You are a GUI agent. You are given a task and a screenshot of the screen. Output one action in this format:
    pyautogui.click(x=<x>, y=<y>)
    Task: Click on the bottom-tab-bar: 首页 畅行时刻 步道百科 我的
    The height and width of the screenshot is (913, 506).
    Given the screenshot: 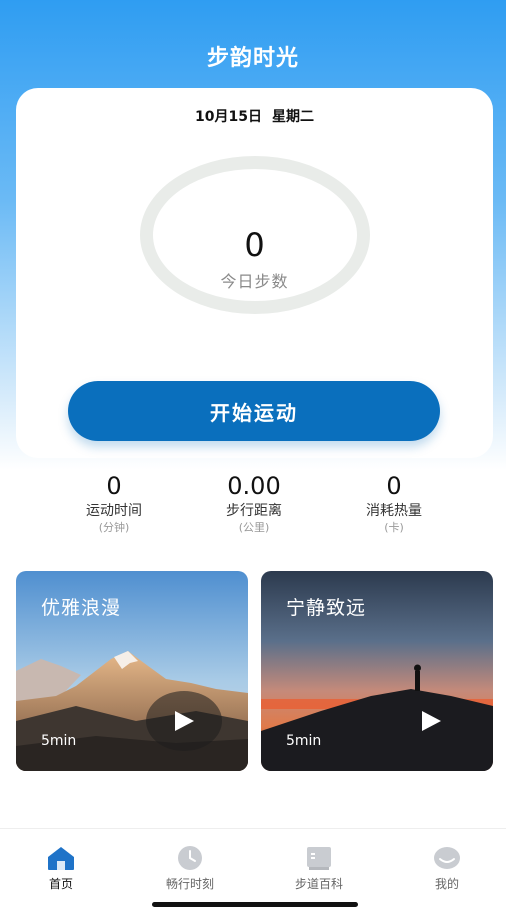 What is the action you would take?
    pyautogui.click(x=253, y=870)
    